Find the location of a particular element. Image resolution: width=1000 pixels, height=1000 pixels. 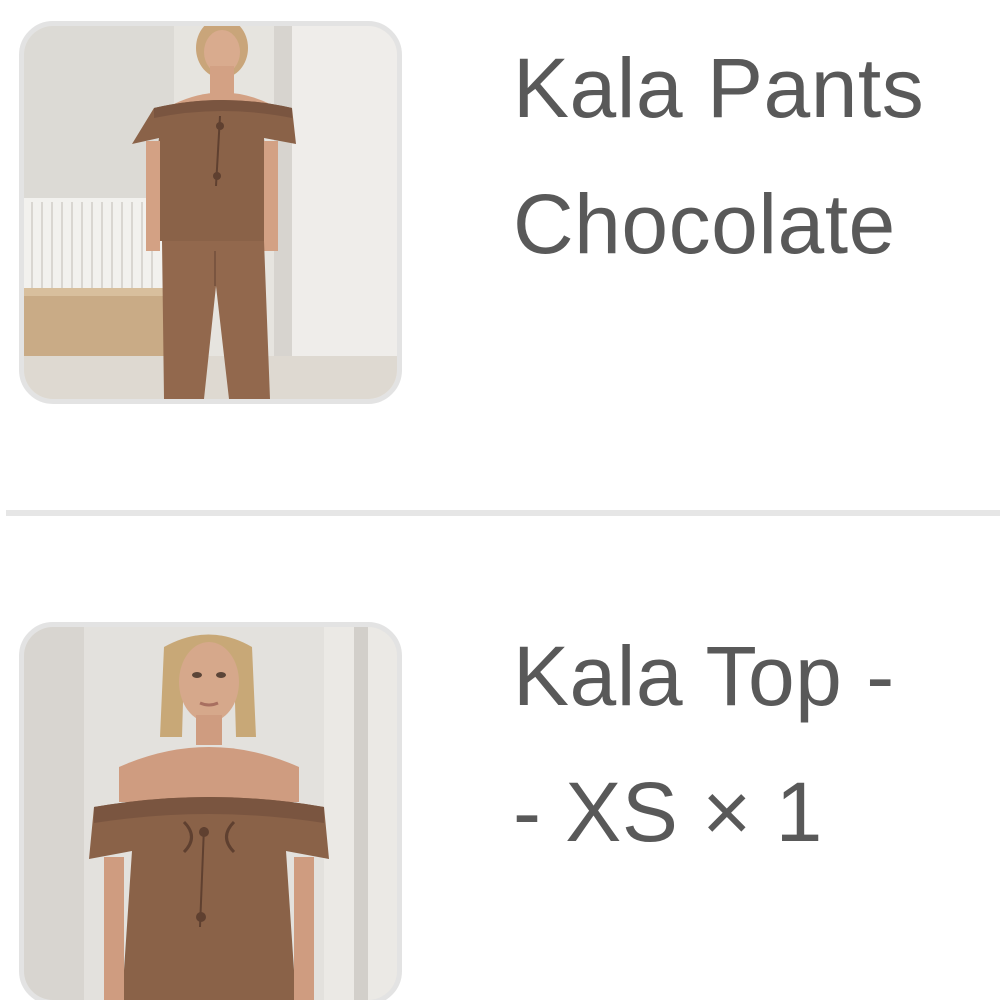

product-variant-quantity-line: - XS × 1 is located at coordinates (668, 812).